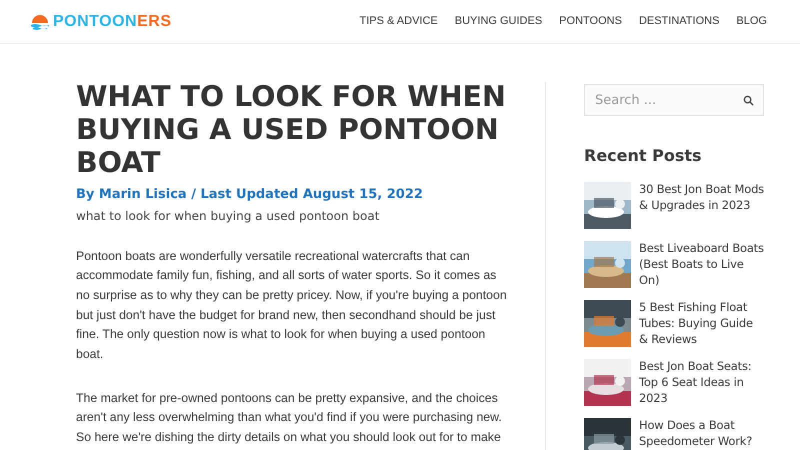  I want to click on logo-icon, so click(40, 22).